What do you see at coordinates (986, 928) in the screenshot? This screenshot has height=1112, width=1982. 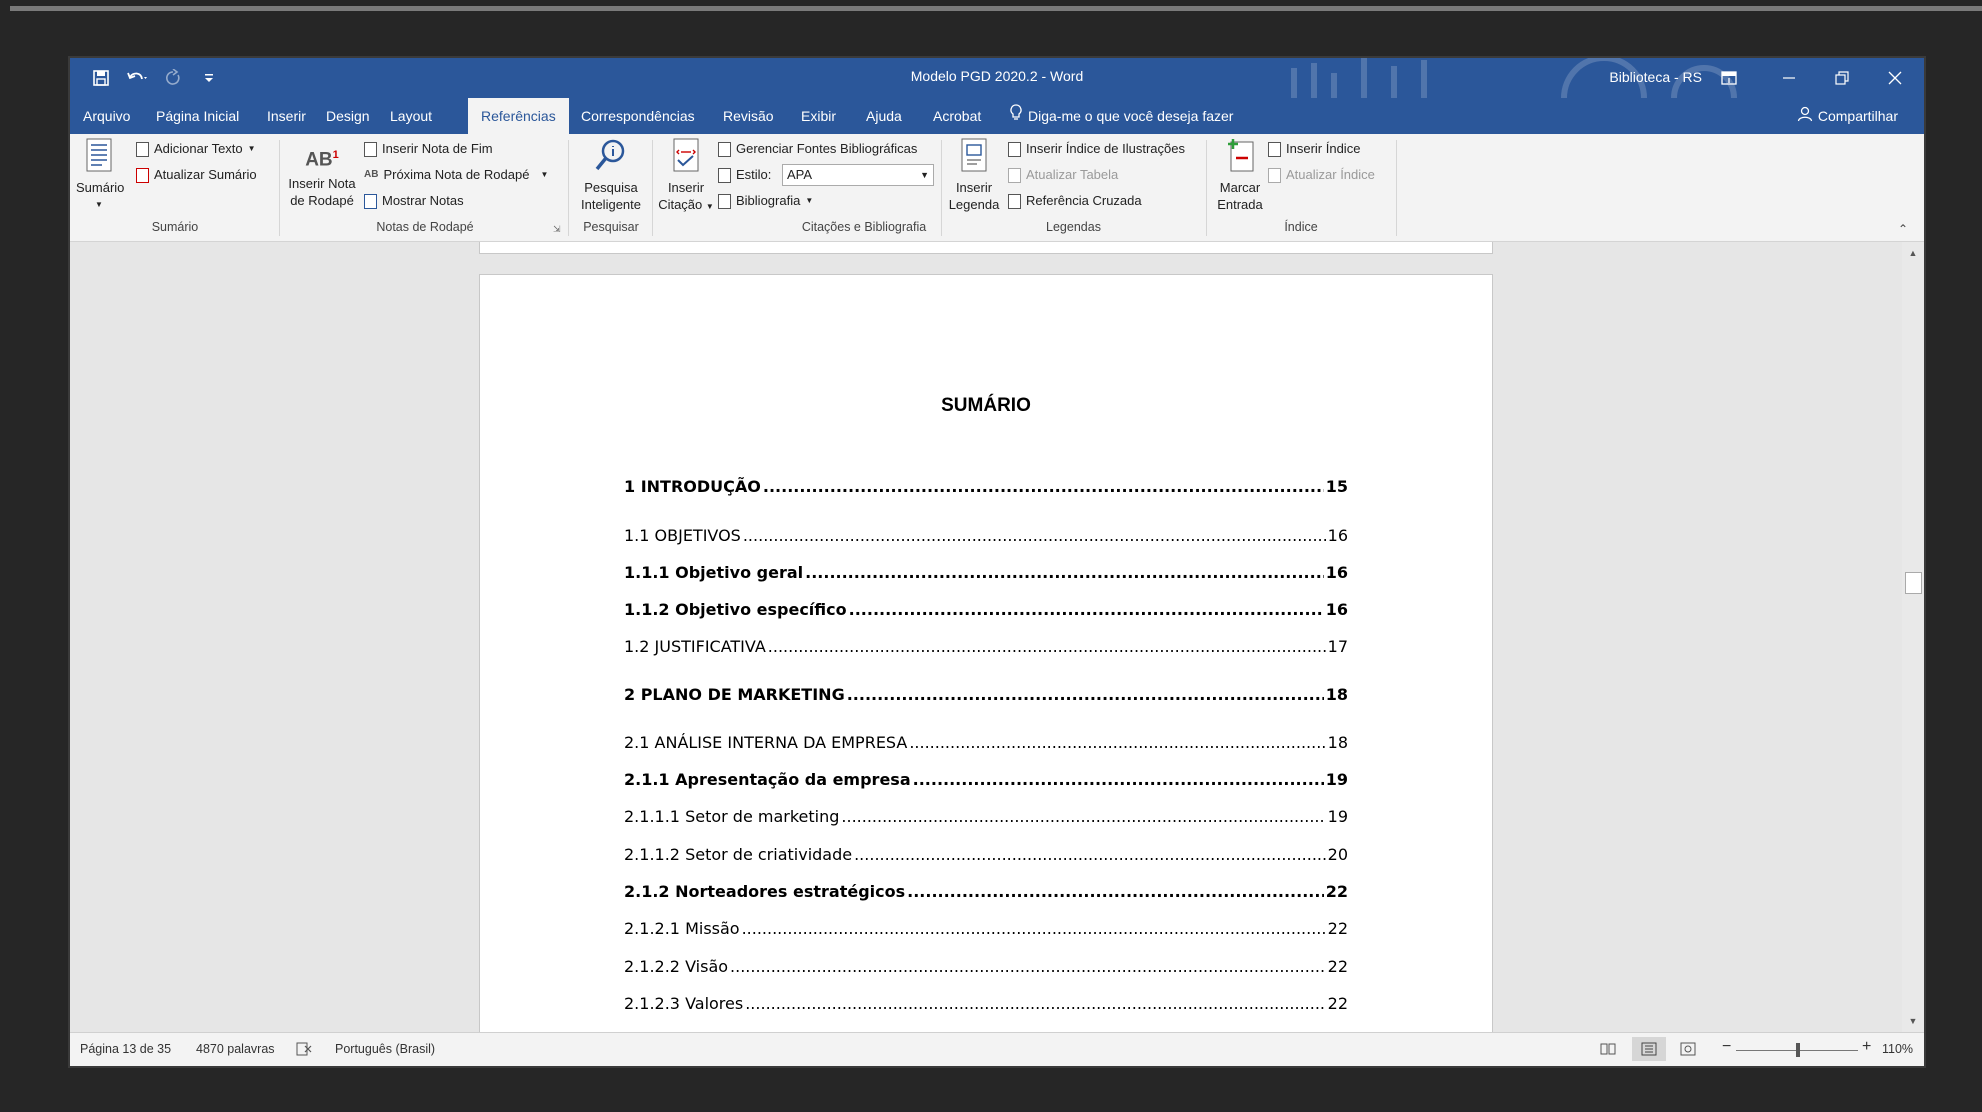 I see `toc-entry: 2.1.2.1 Missão 22` at bounding box center [986, 928].